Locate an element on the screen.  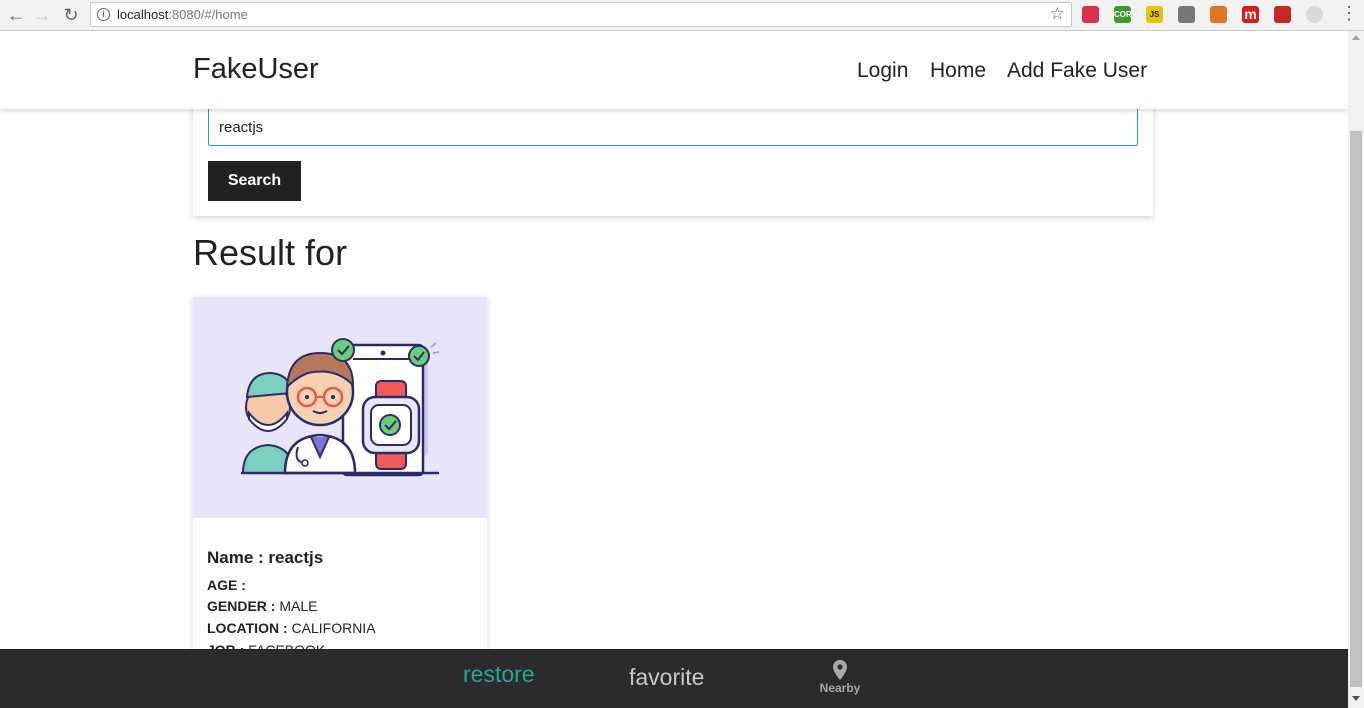
user-gender-label: GENDER : is located at coordinates (241, 606).